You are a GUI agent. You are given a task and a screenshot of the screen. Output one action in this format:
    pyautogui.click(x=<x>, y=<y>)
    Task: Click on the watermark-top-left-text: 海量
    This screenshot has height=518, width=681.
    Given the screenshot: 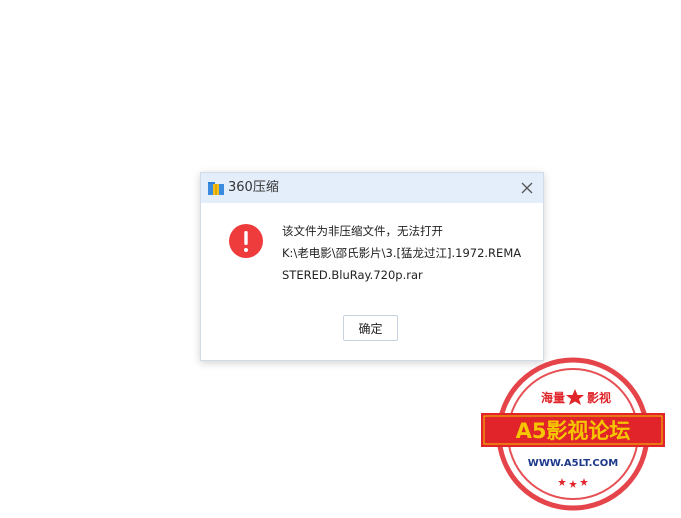 What is the action you would take?
    pyautogui.click(x=553, y=397)
    